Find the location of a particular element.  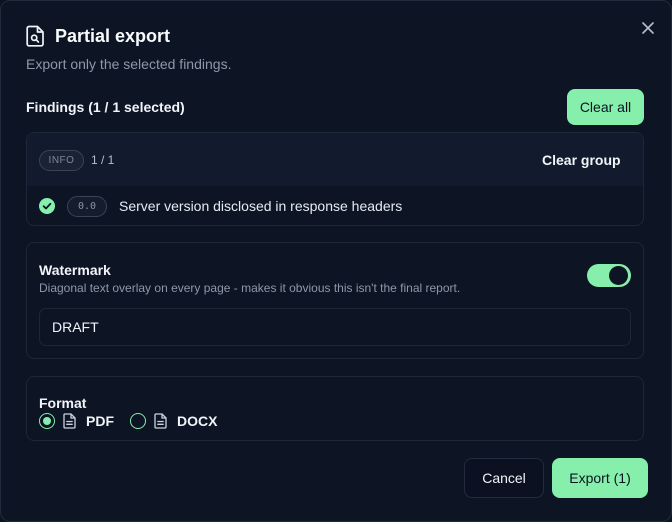

watermark-toggle is located at coordinates (609, 275).